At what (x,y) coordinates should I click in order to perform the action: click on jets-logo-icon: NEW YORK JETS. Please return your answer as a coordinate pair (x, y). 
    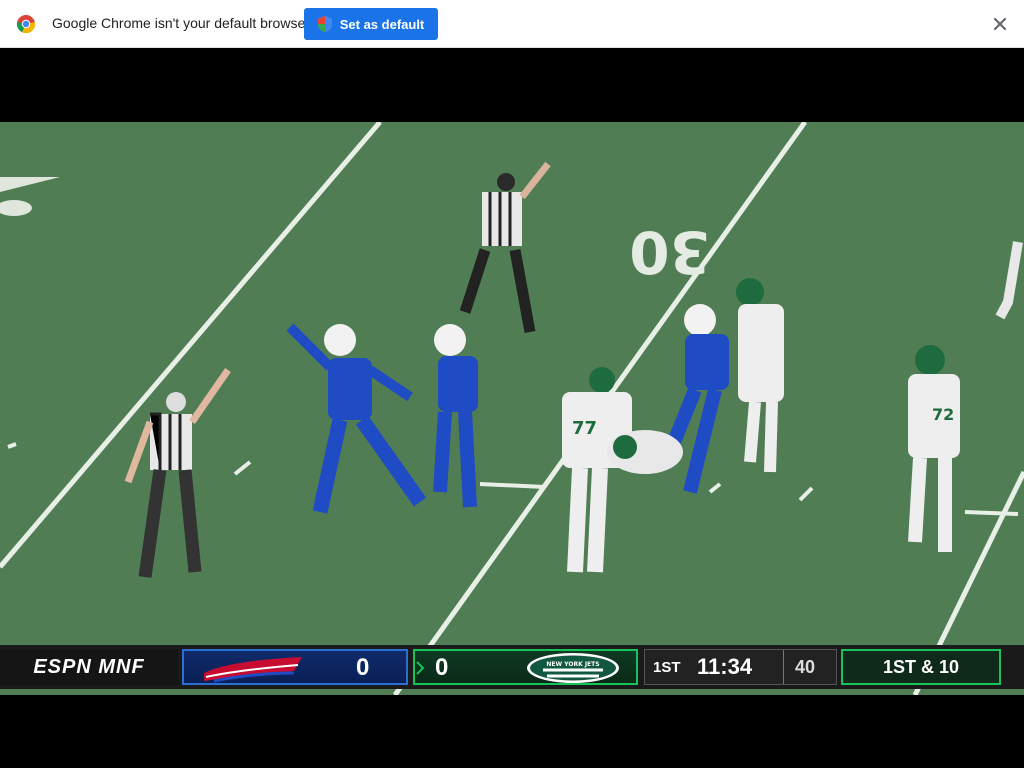
    Looking at the image, I should click on (573, 668).